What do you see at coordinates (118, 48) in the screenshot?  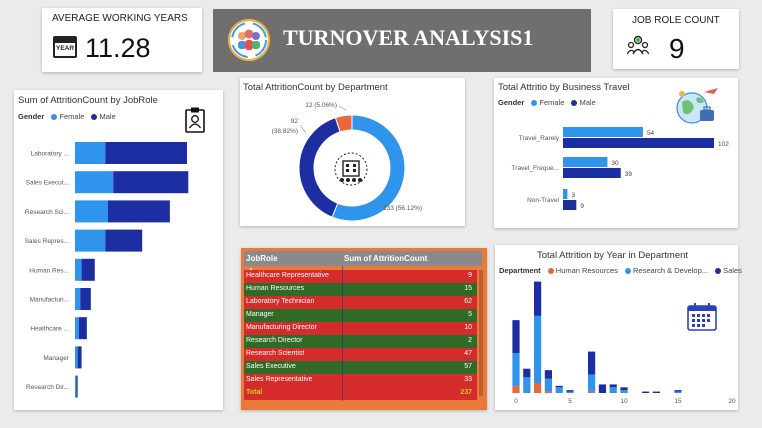 I see `kpi-years-value: 11.28` at bounding box center [118, 48].